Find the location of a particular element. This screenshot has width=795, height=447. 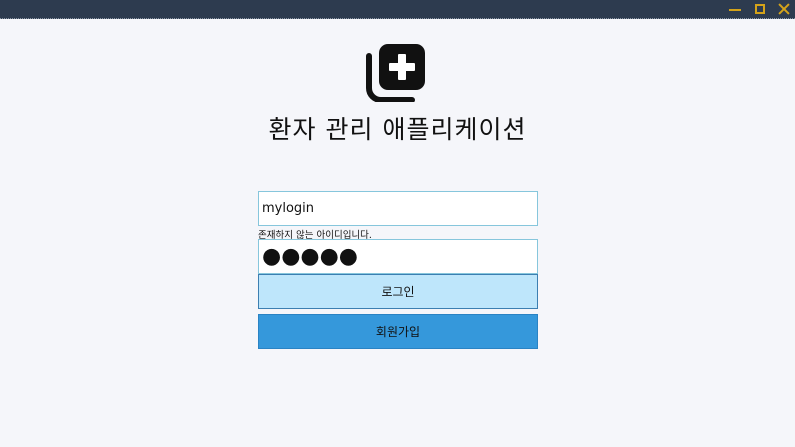

minimize-icon is located at coordinates (735, 10).